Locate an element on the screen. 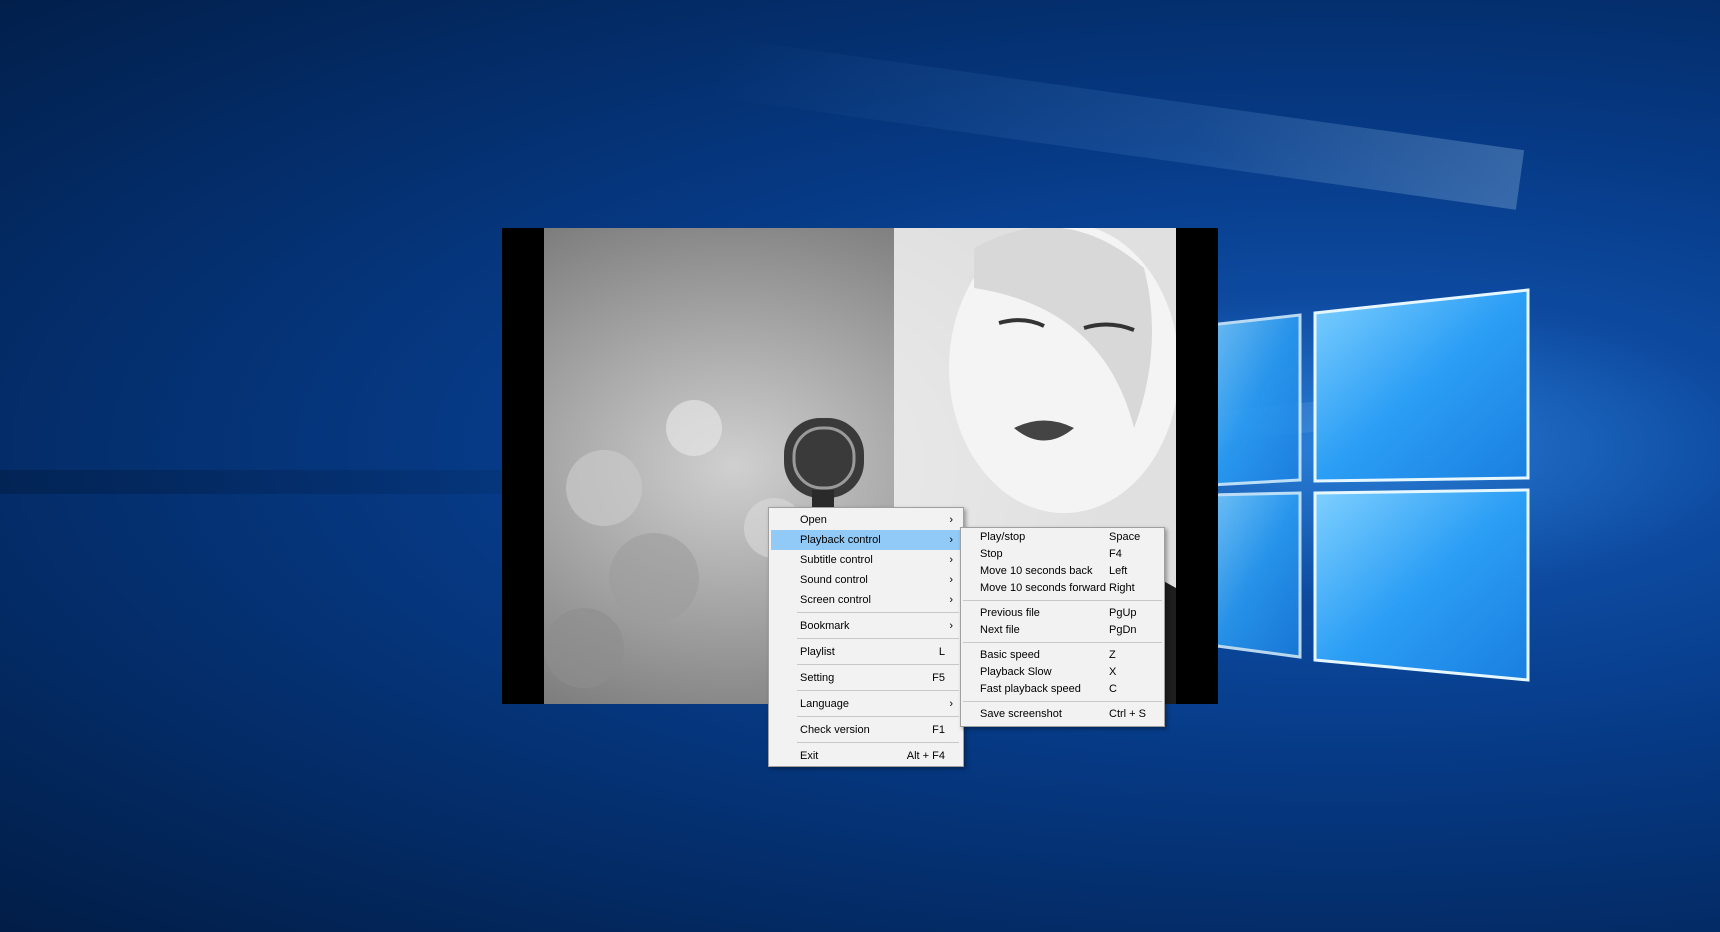 This screenshot has width=1720, height=932. menu-item-sound-control: Sound control › is located at coordinates (866, 580).